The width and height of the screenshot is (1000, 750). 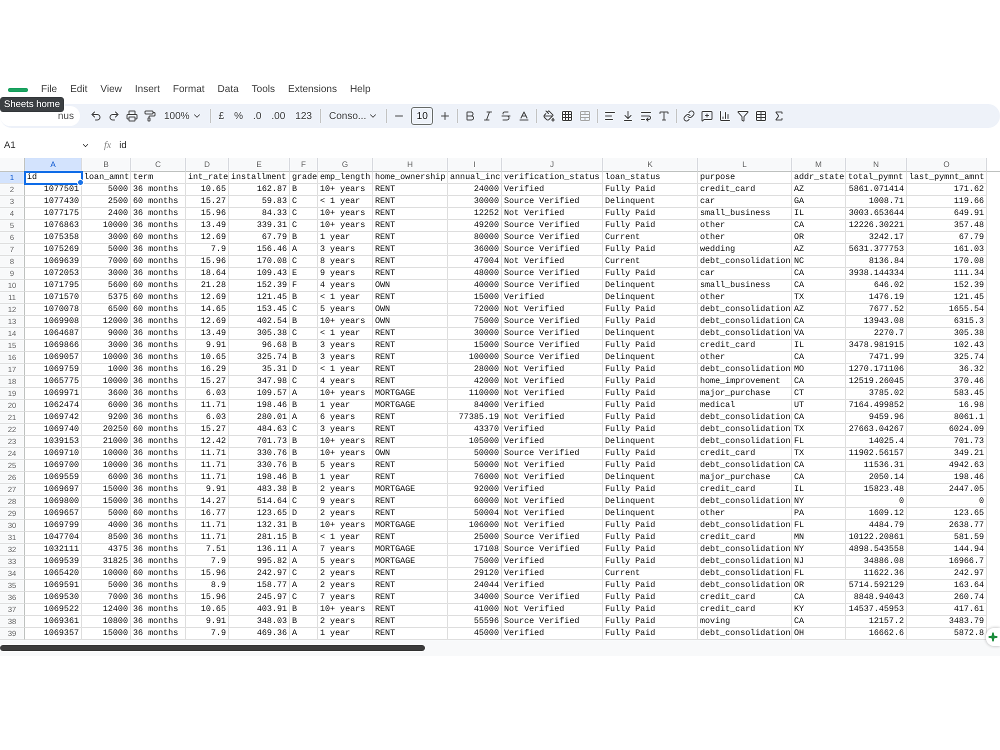 What do you see at coordinates (552, 622) in the screenshot?
I see `table-cell: Source Verified` at bounding box center [552, 622].